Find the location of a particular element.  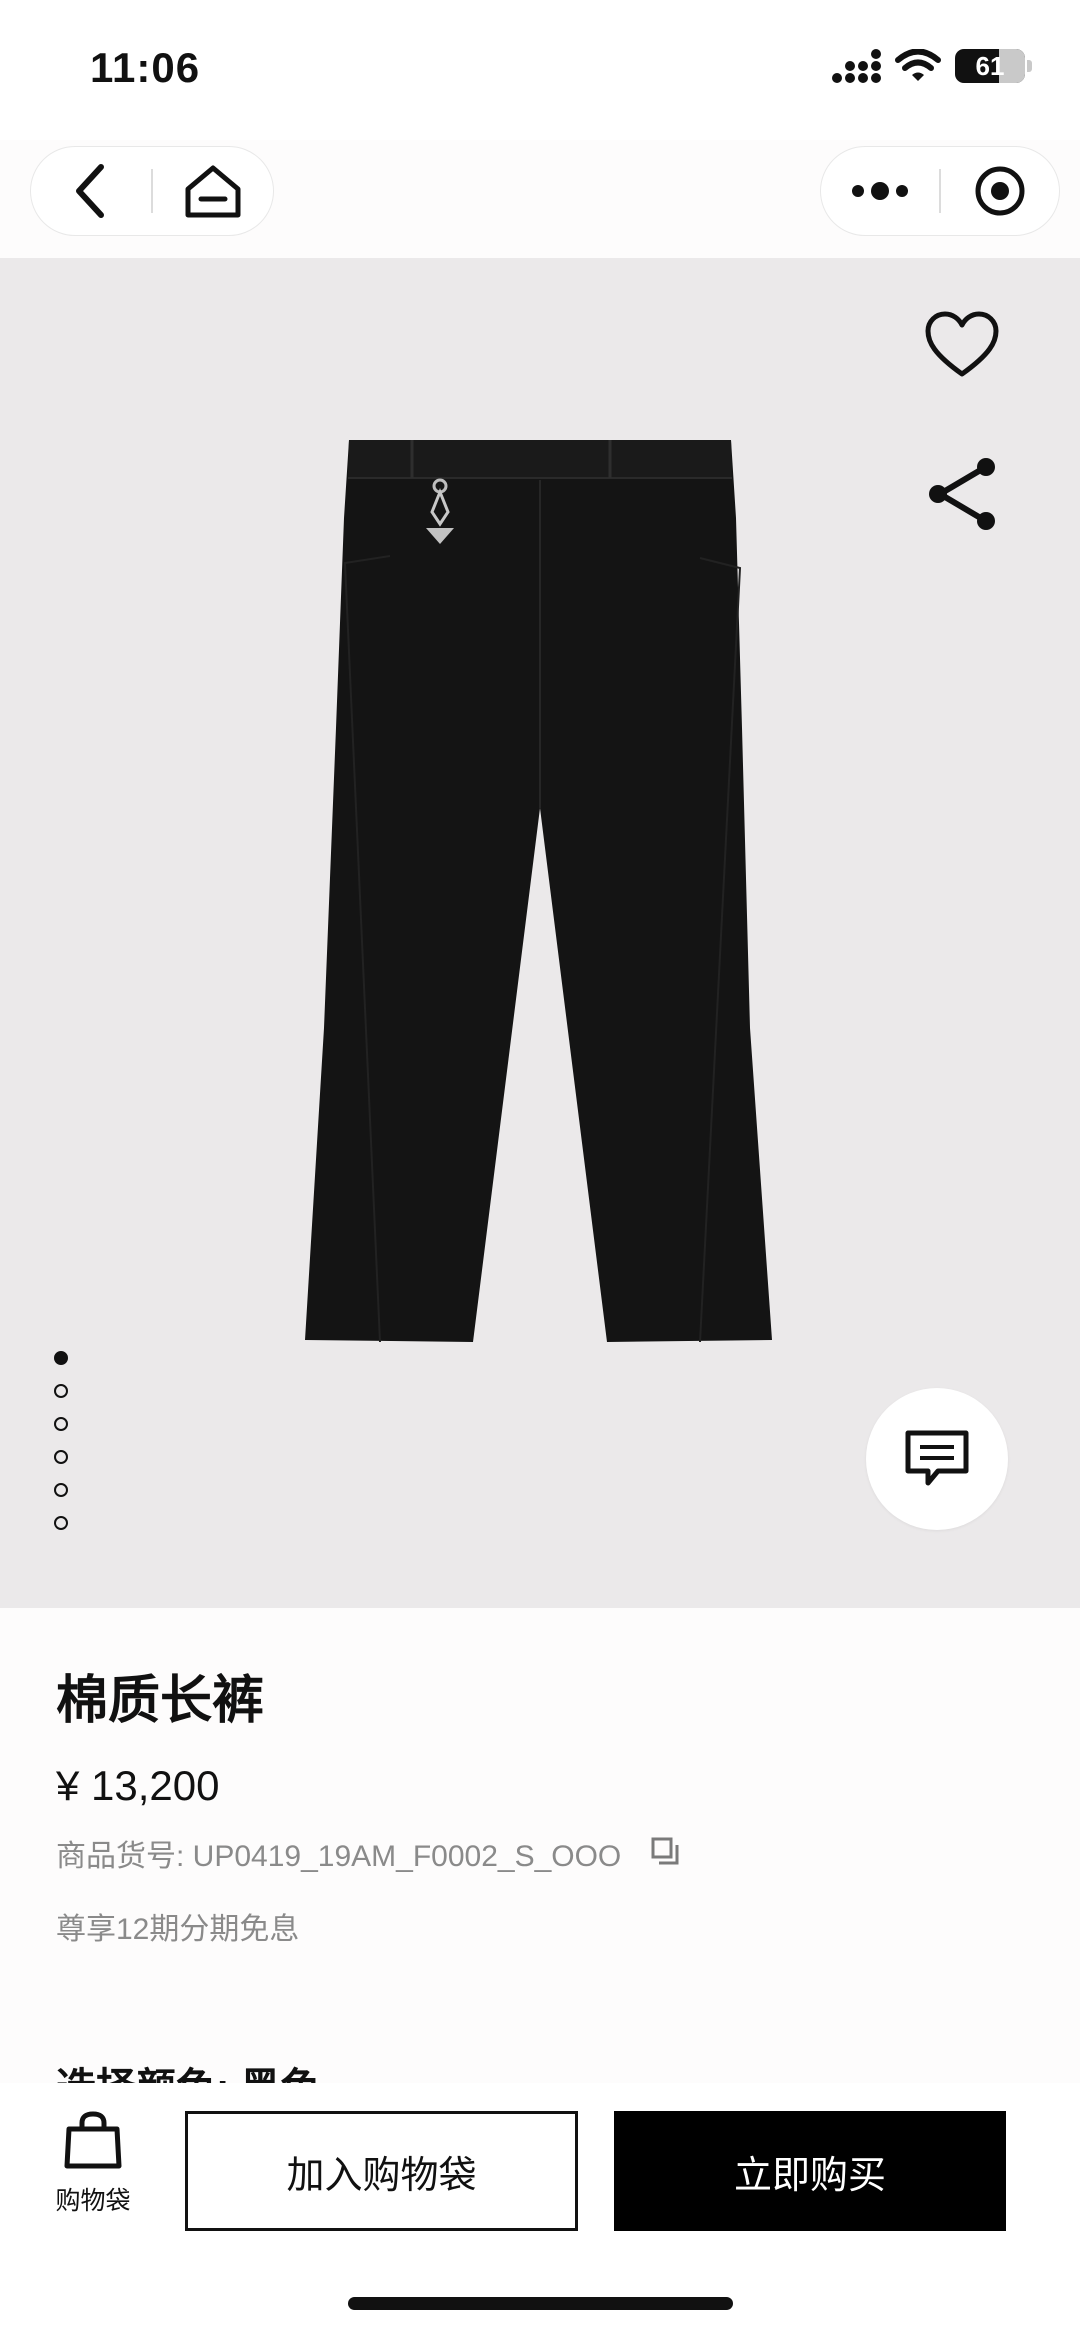

shopping-bag-button: 购物袋 is located at coordinates (93, 2164).